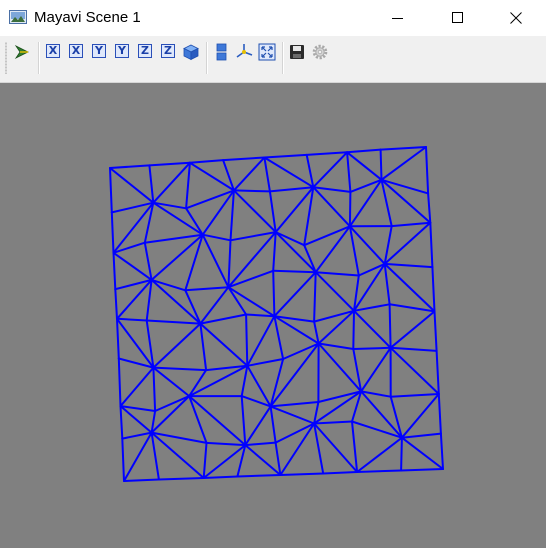 Image resolution: width=546 pixels, height=548 pixels. What do you see at coordinates (244, 52) in the screenshot?
I see `axes-indicator-icon` at bounding box center [244, 52].